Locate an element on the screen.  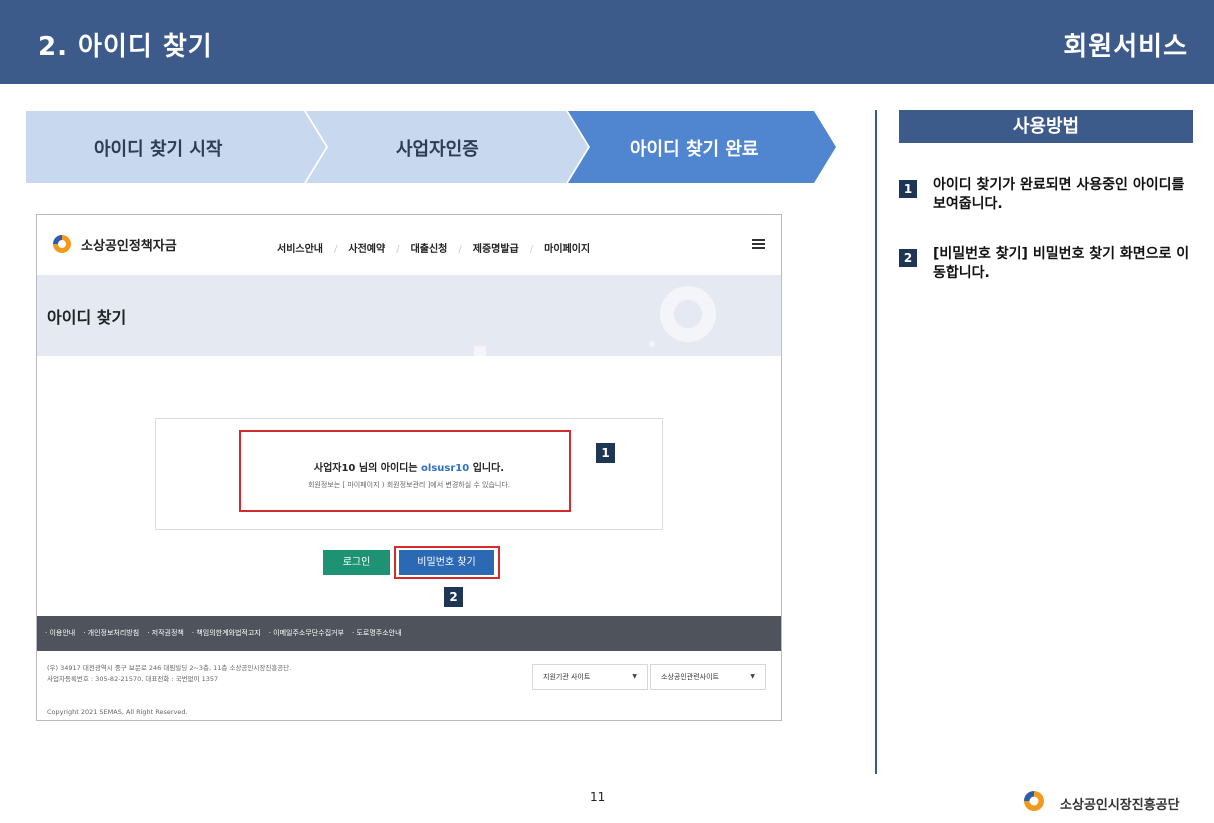
select-value: 지원기관 사이트 is located at coordinates (567, 677).